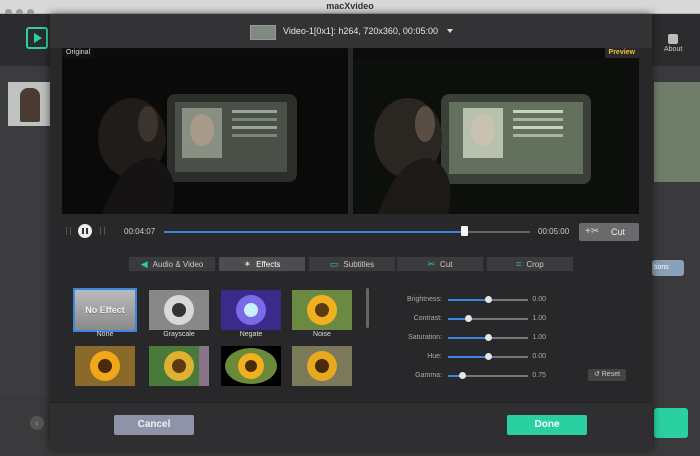 The width and height of the screenshot is (700, 456). I want to click on tab-label: Crop, so click(535, 264).